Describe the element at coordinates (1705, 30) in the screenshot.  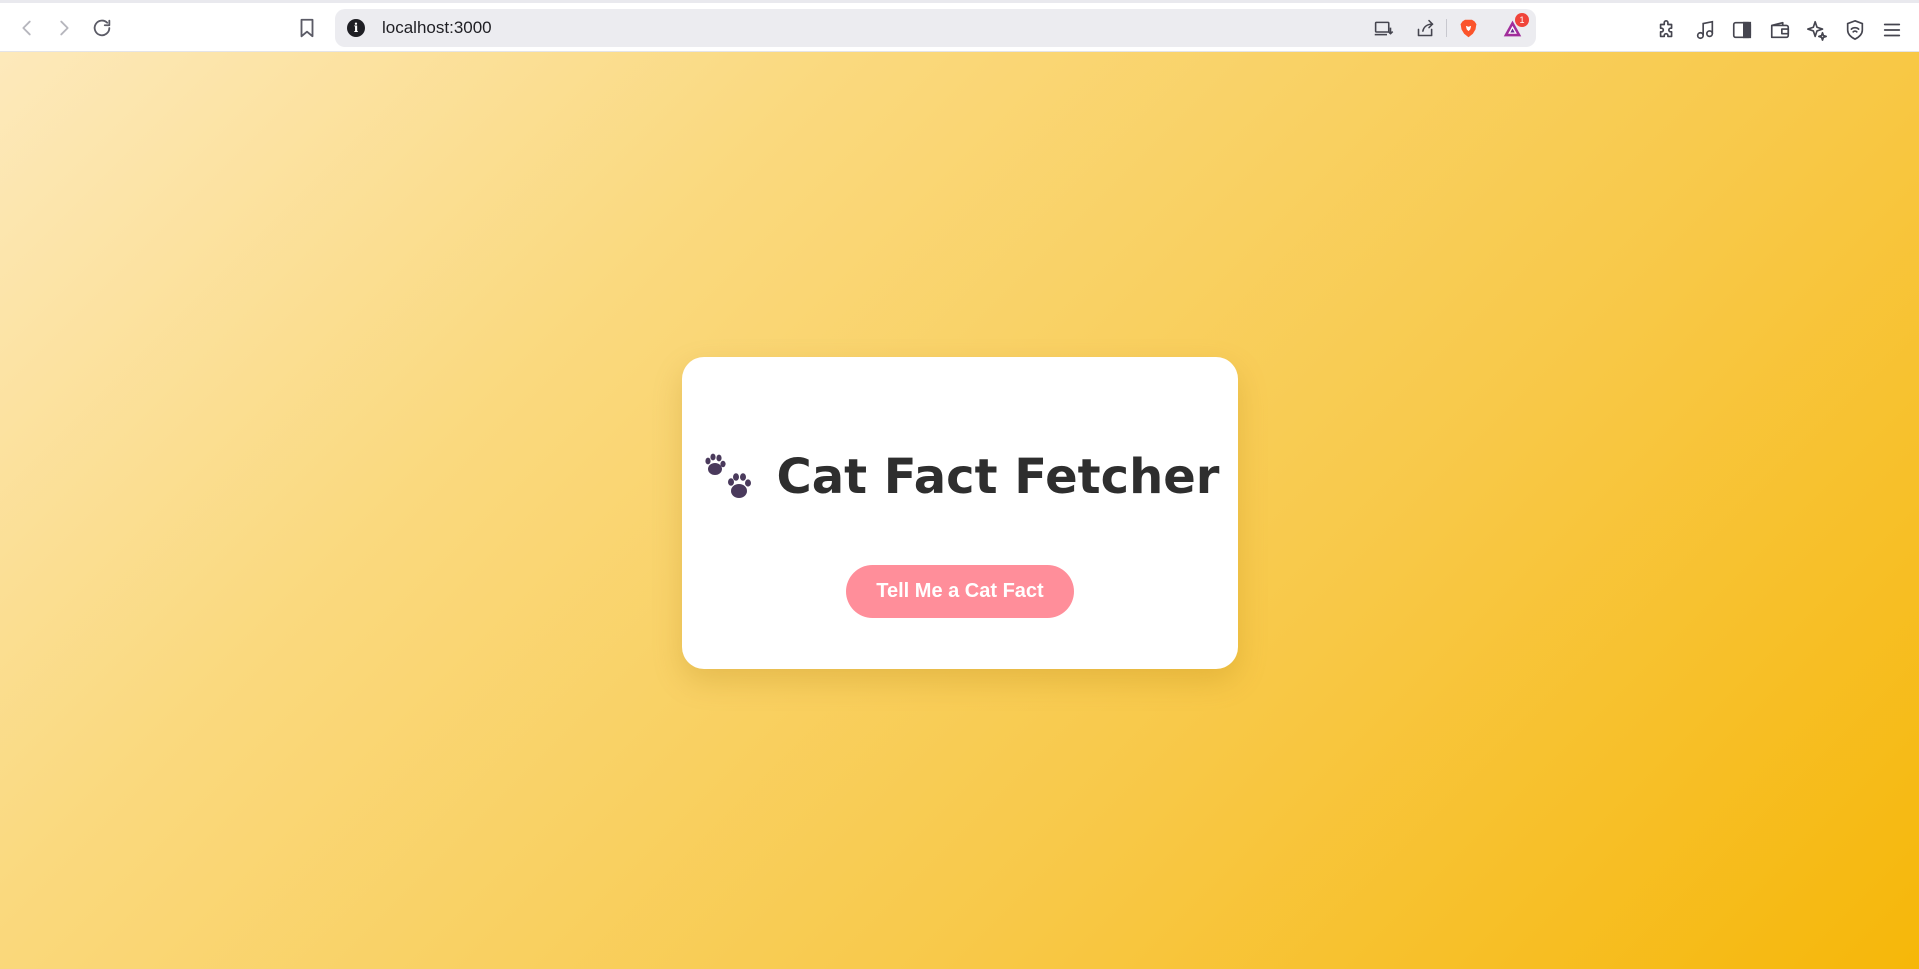
I see `music-note-icon` at that location.